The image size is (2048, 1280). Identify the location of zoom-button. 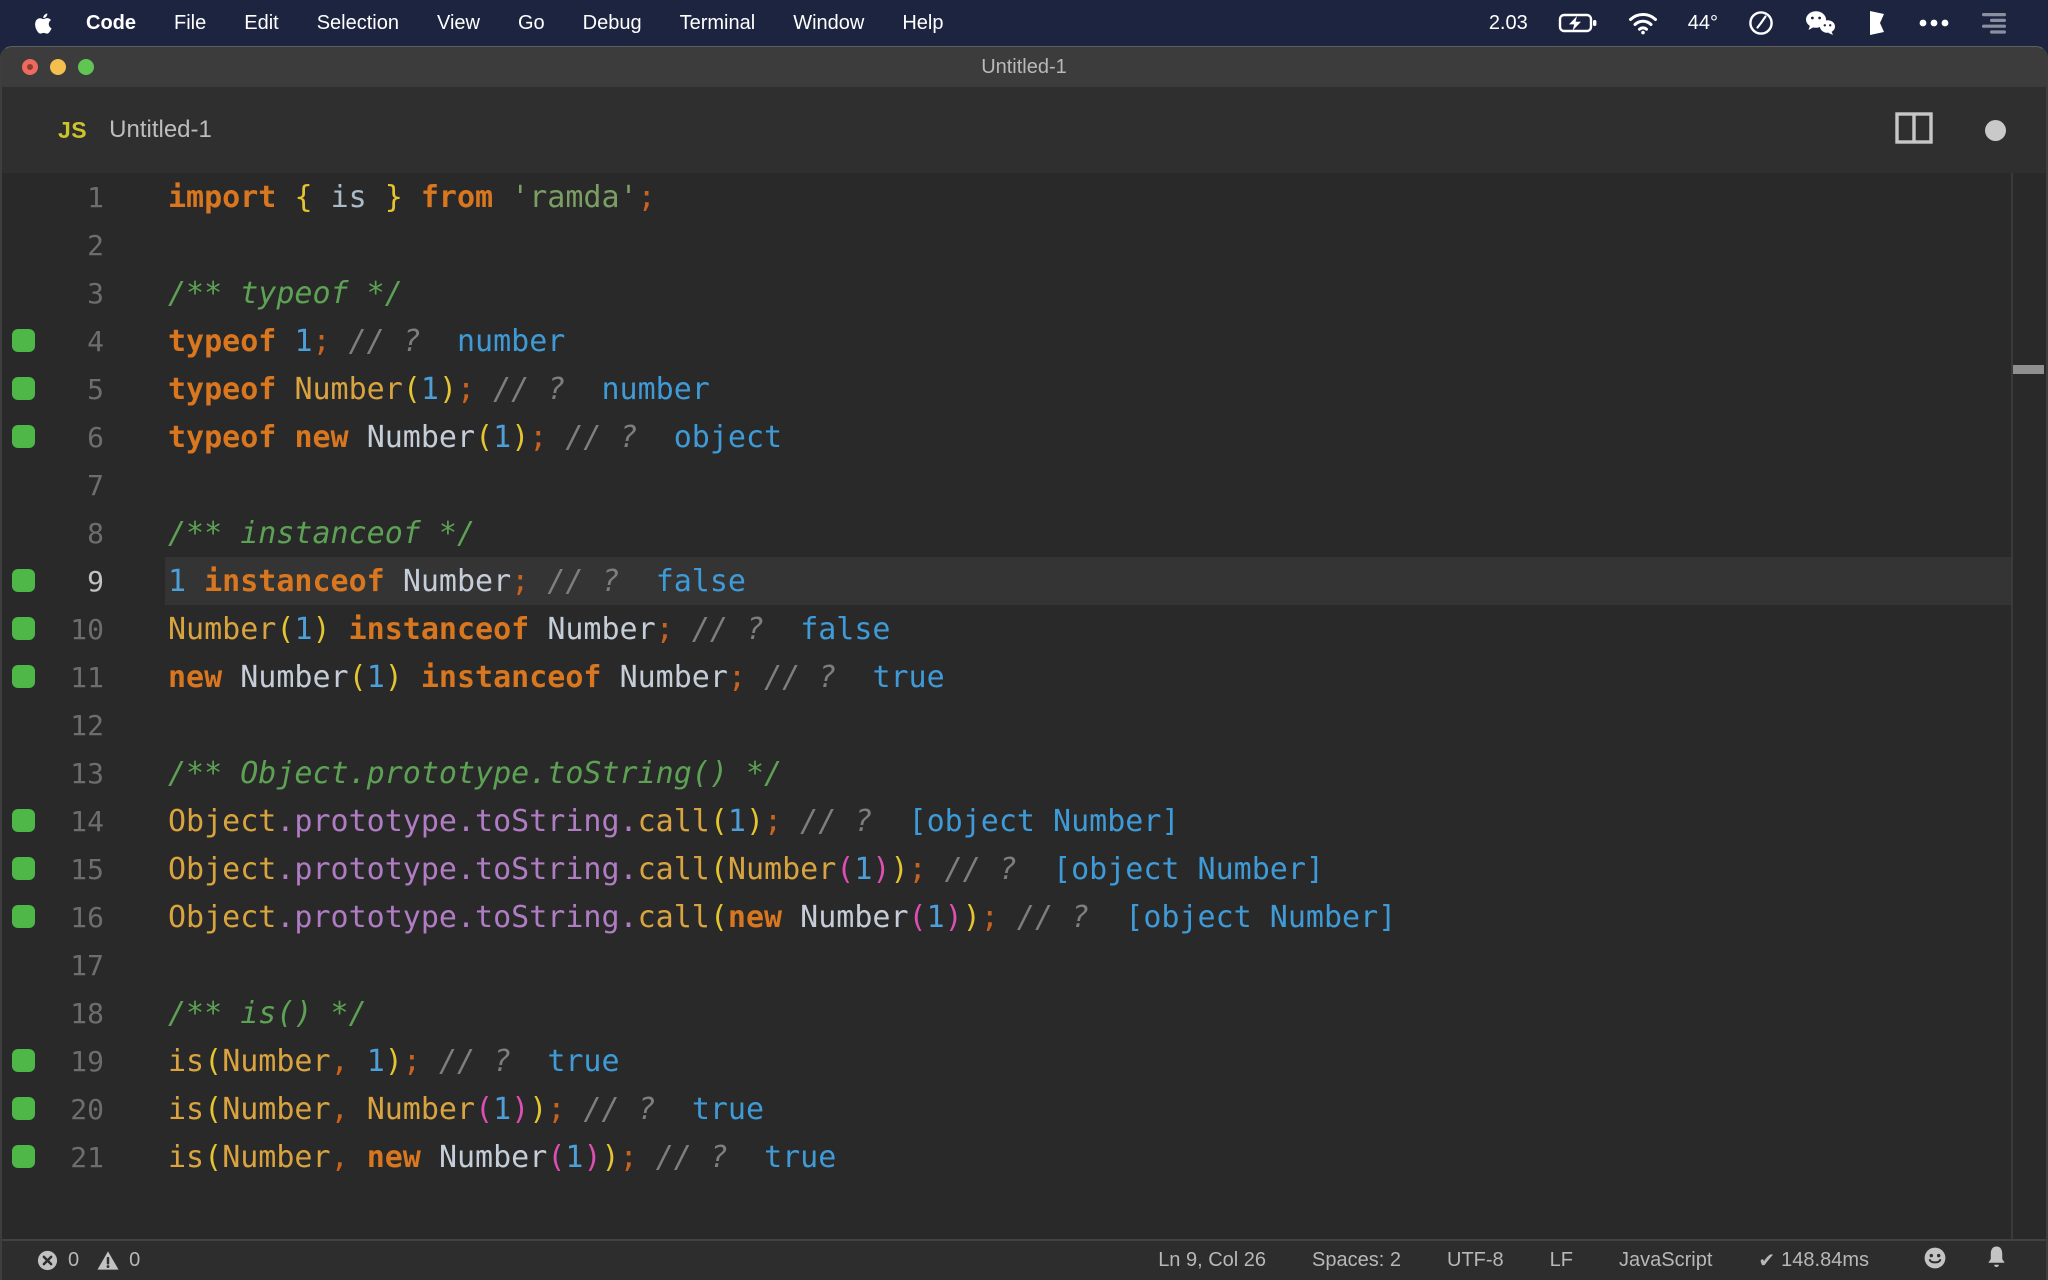
(86, 67).